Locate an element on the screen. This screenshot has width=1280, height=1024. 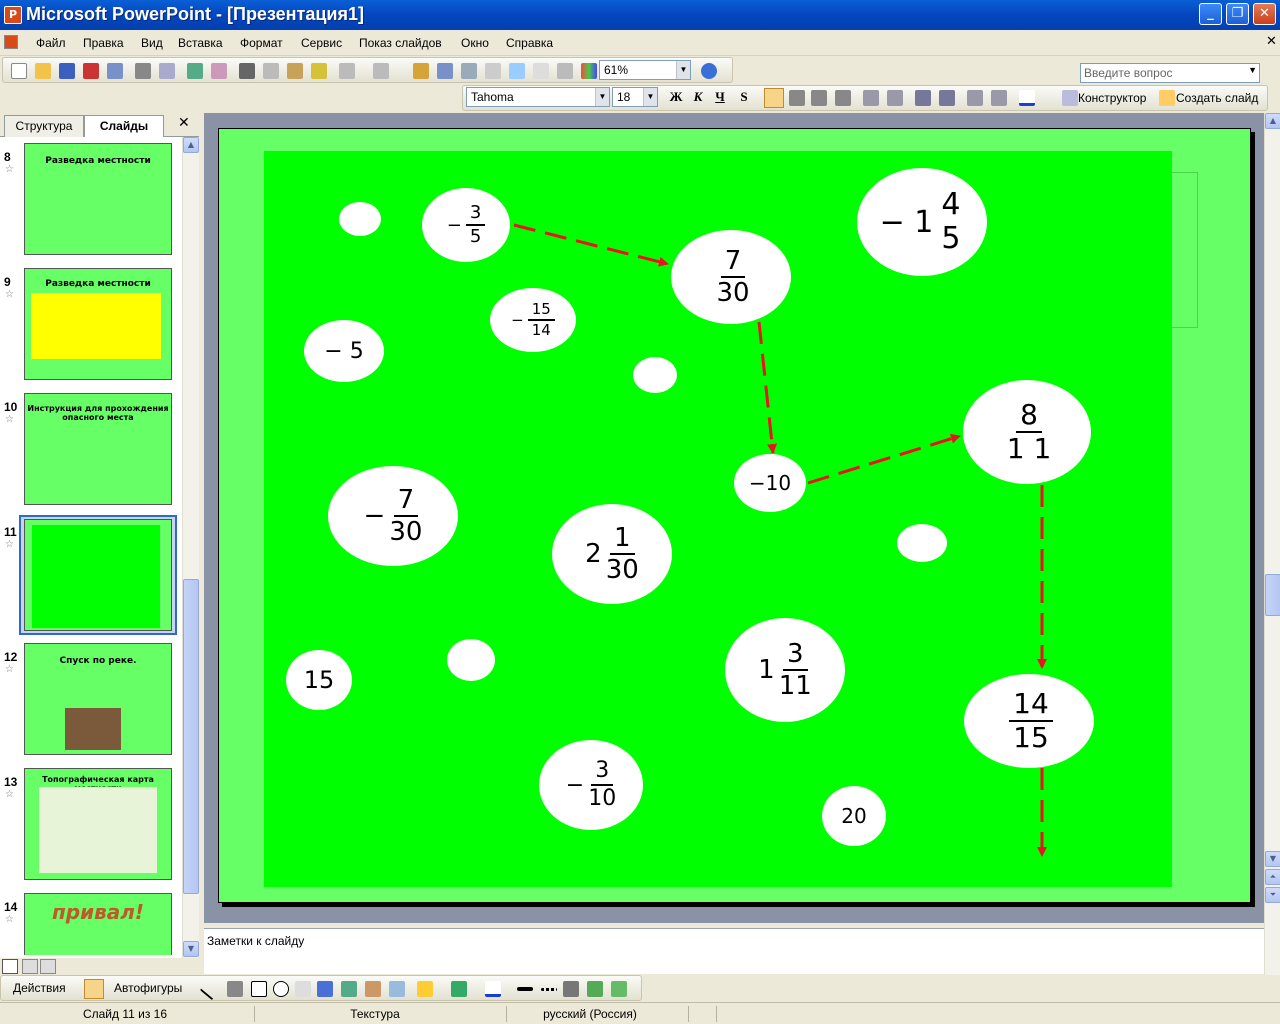
actions-menu: Действия is located at coordinates (39, 988).